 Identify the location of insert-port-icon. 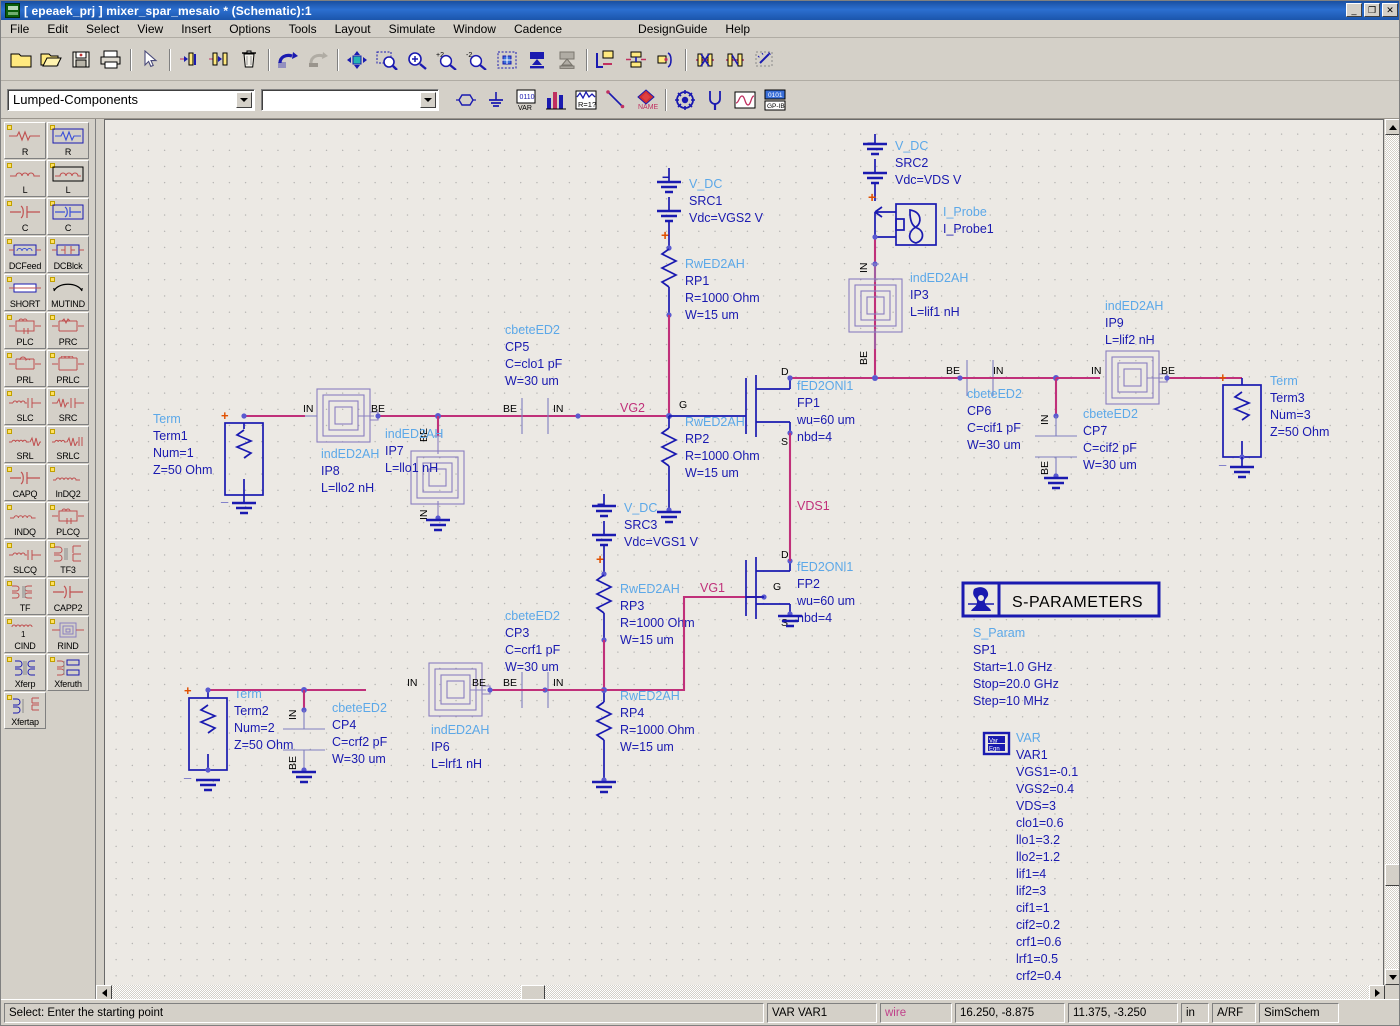
(466, 99).